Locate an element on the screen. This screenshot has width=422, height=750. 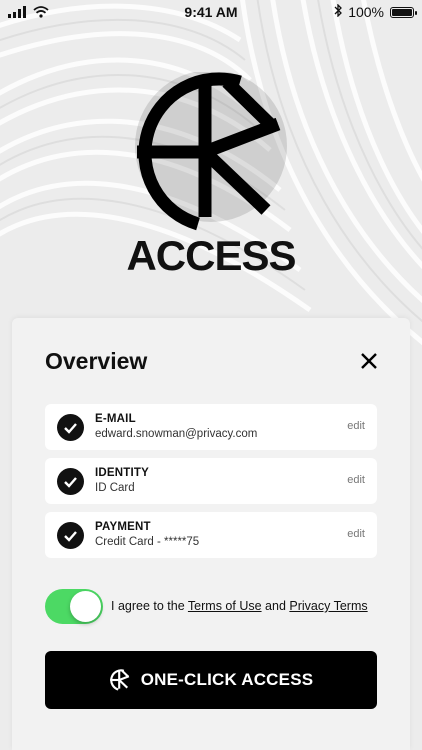
email-label: E-MAIL is located at coordinates (115, 419).